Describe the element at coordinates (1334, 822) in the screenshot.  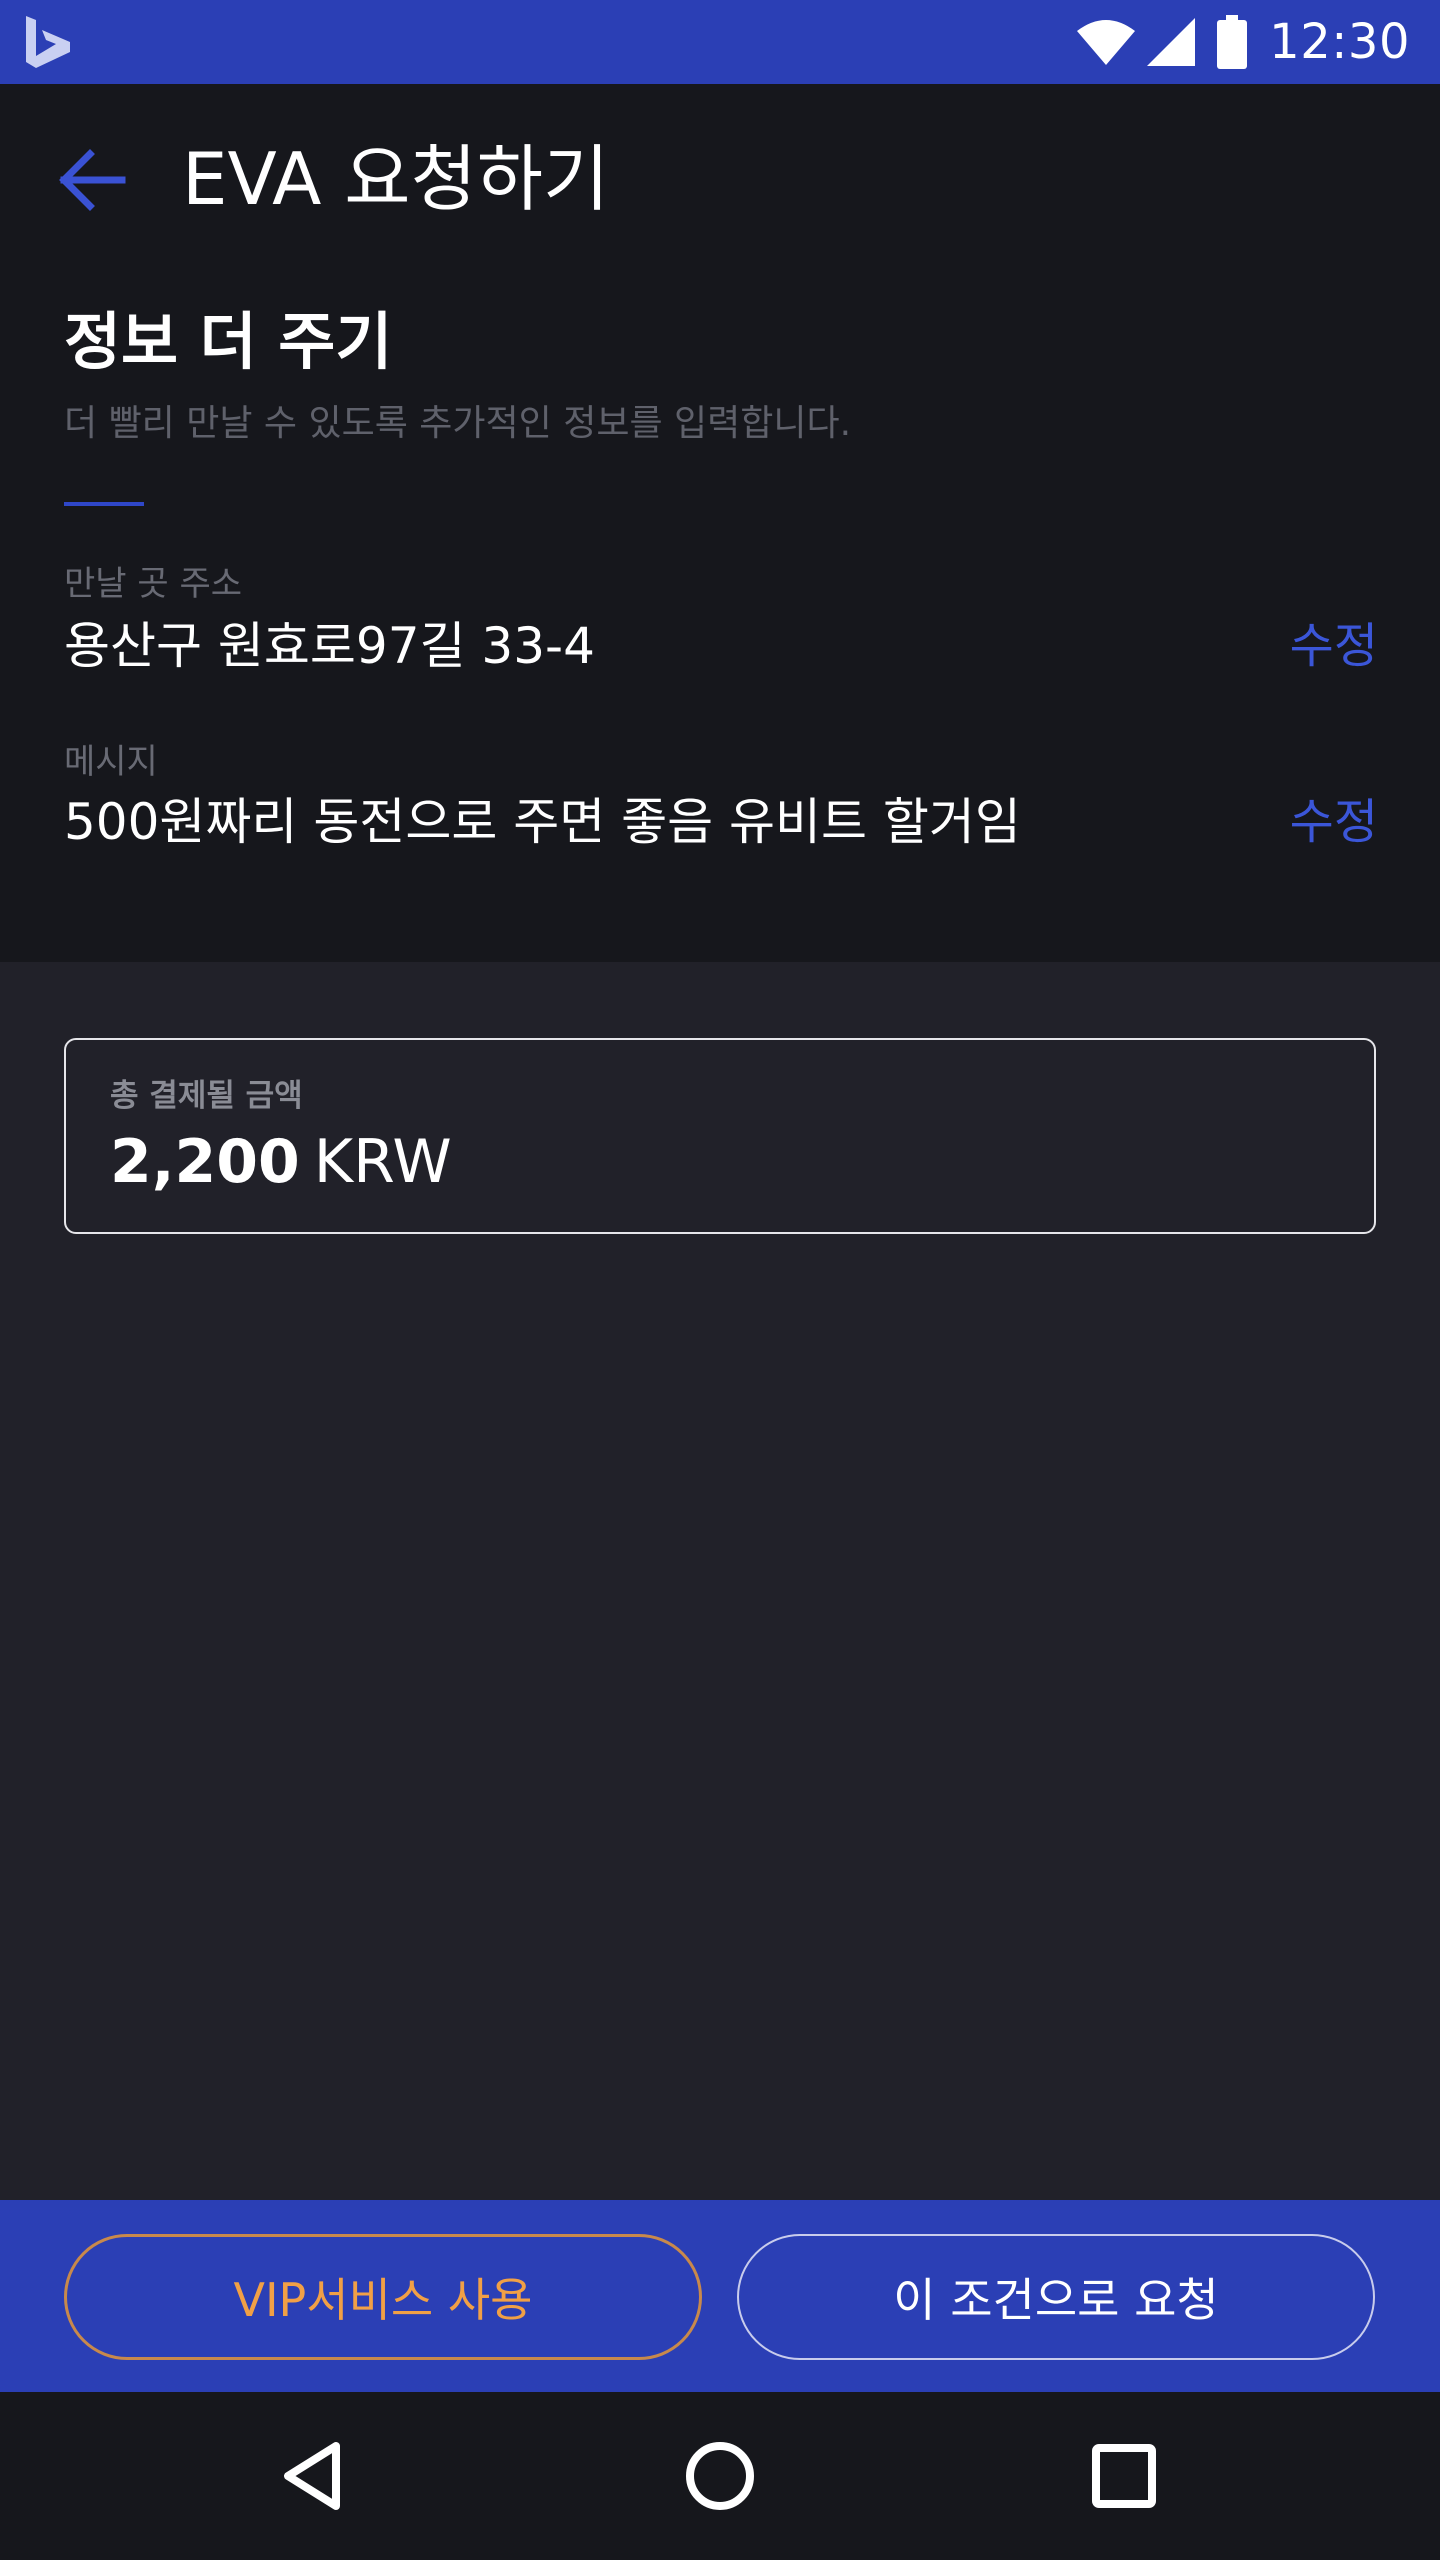
I see `edit-message-button: 수정` at that location.